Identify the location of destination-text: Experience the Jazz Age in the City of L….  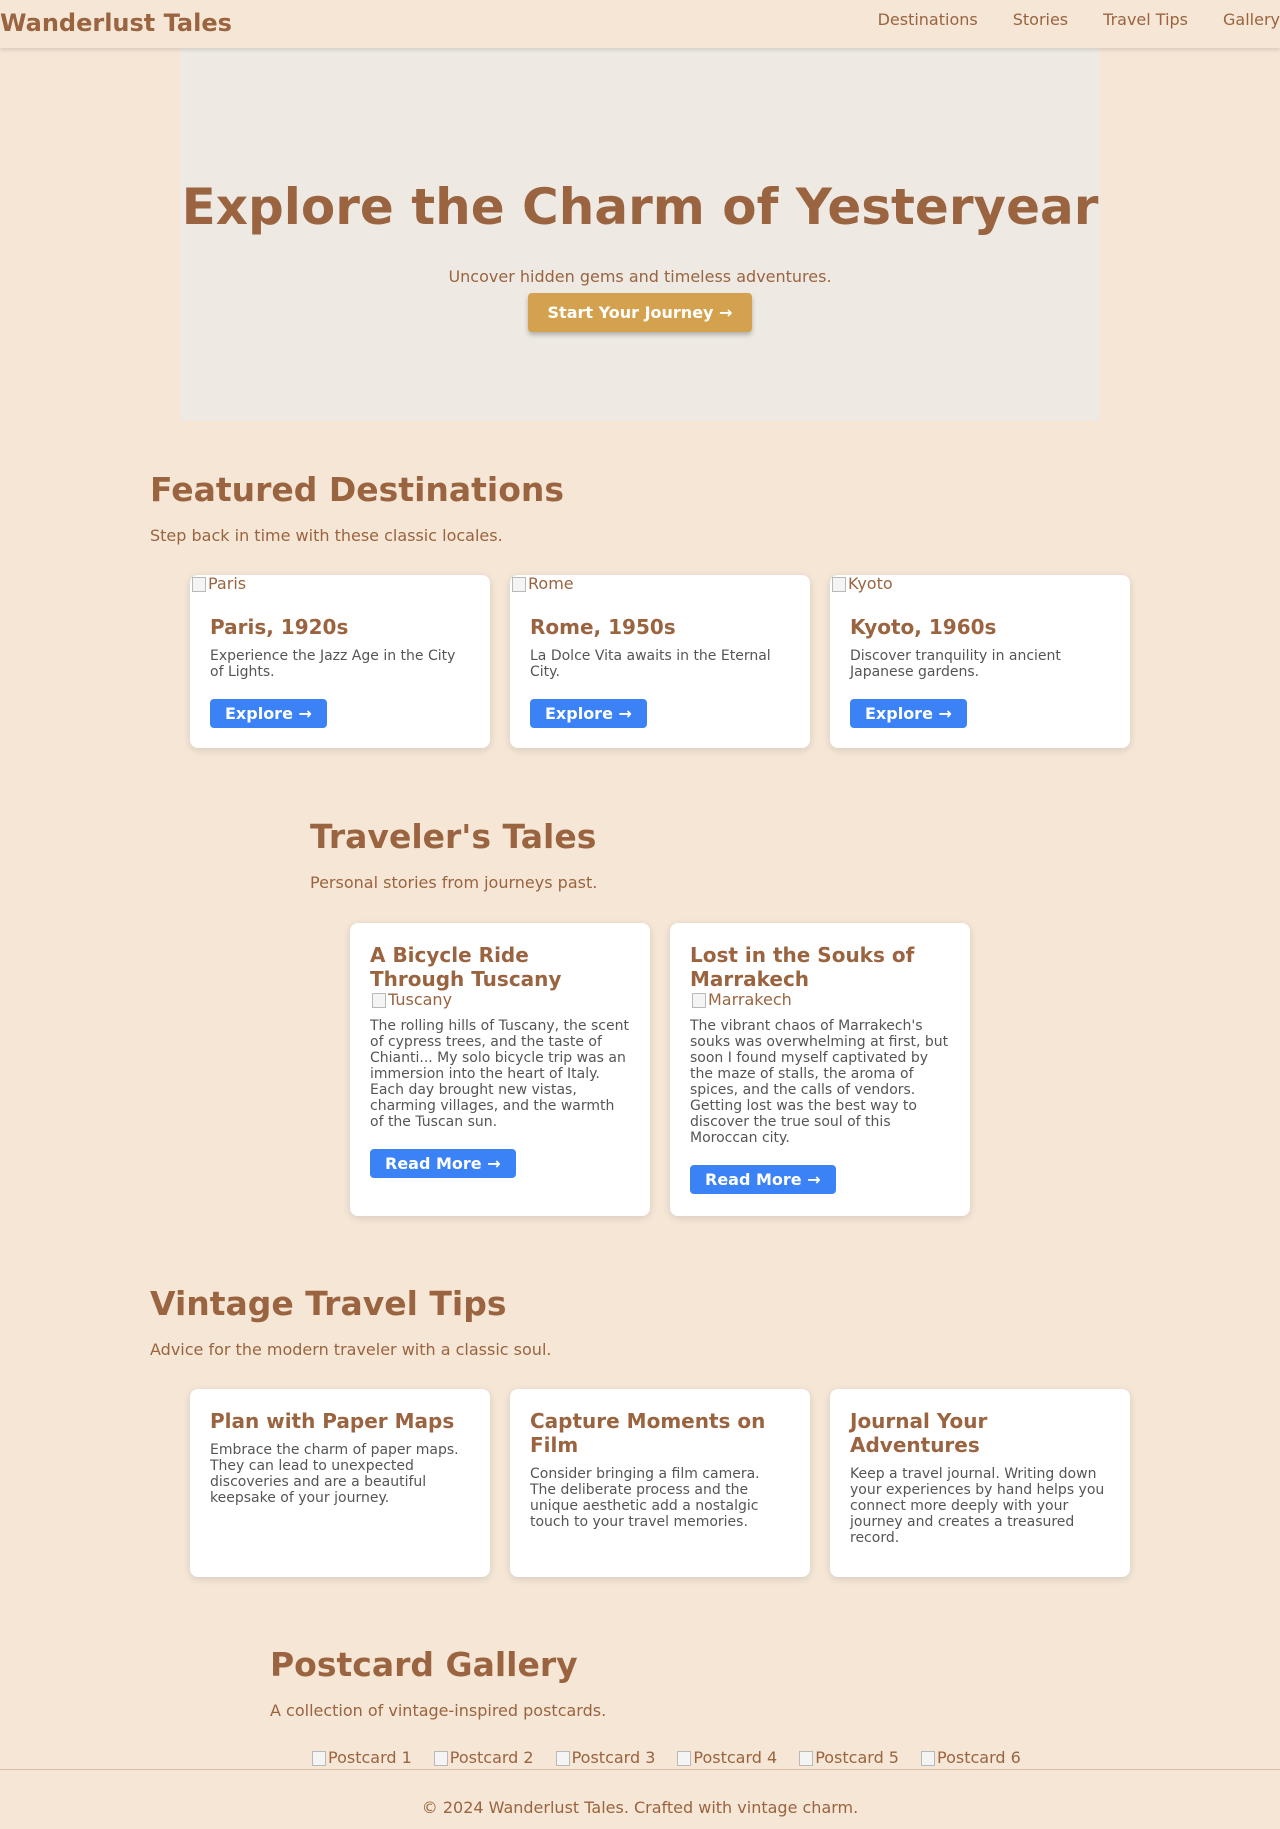
(333, 664).